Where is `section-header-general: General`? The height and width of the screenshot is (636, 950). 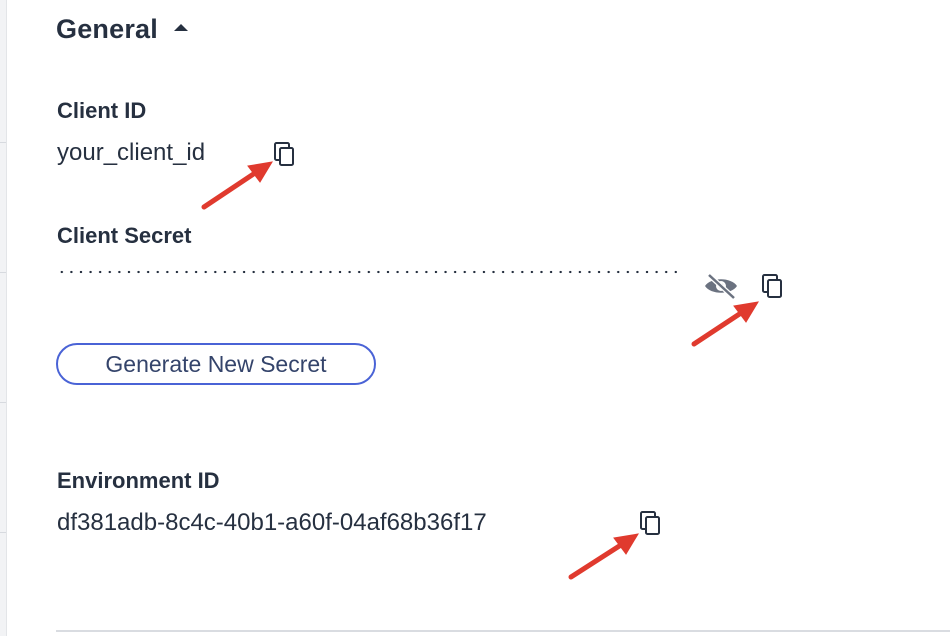 section-header-general: General is located at coordinates (122, 29).